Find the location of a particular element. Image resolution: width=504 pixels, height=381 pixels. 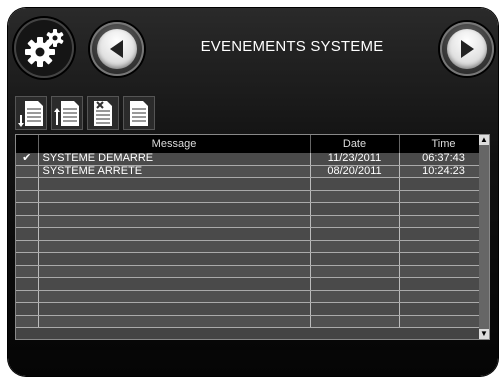

toolbar is located at coordinates (85, 113).